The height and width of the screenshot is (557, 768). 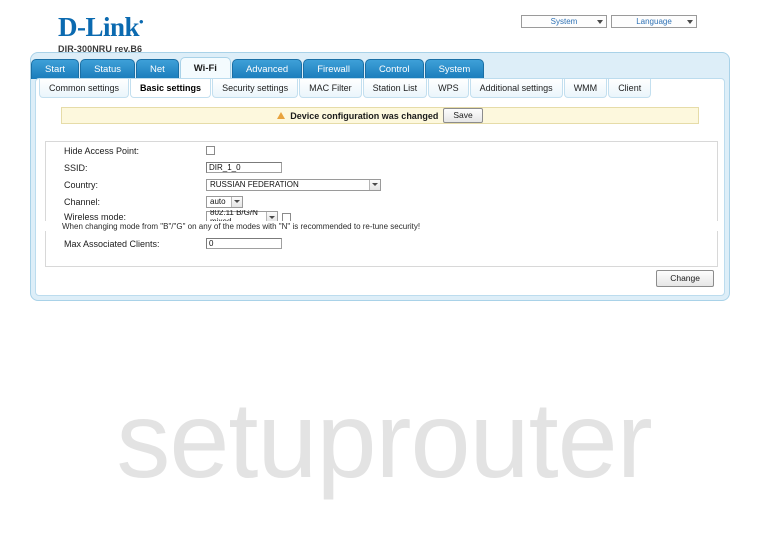 I want to click on language-select: Language, so click(x=654, y=21).